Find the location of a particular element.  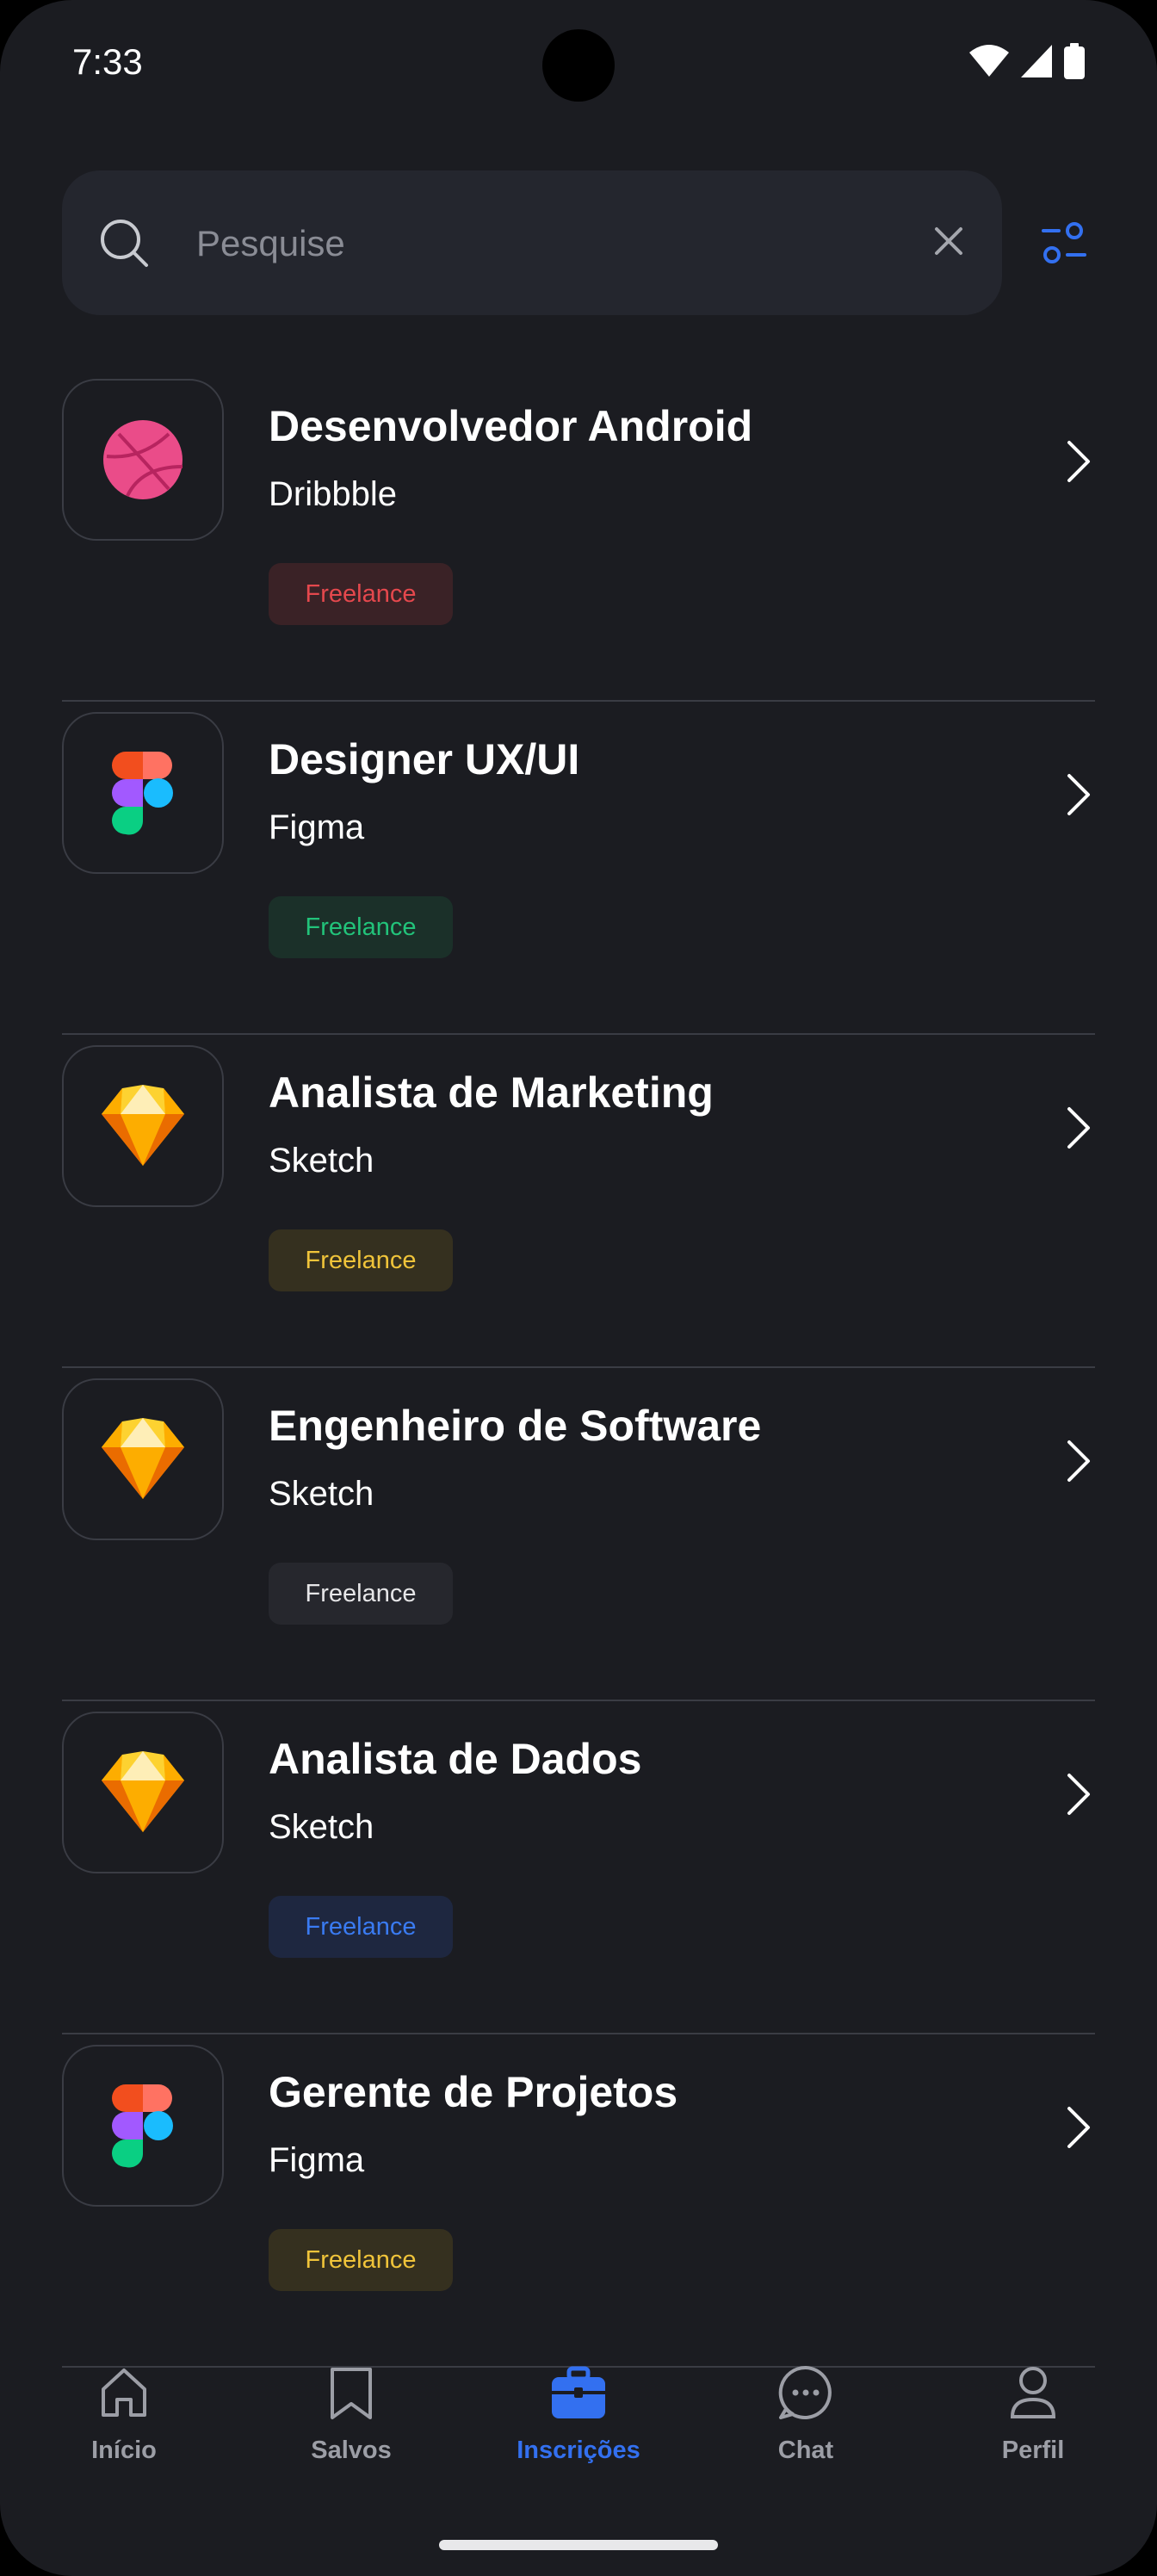

job-title: Designer UX/UI is located at coordinates (425, 759).